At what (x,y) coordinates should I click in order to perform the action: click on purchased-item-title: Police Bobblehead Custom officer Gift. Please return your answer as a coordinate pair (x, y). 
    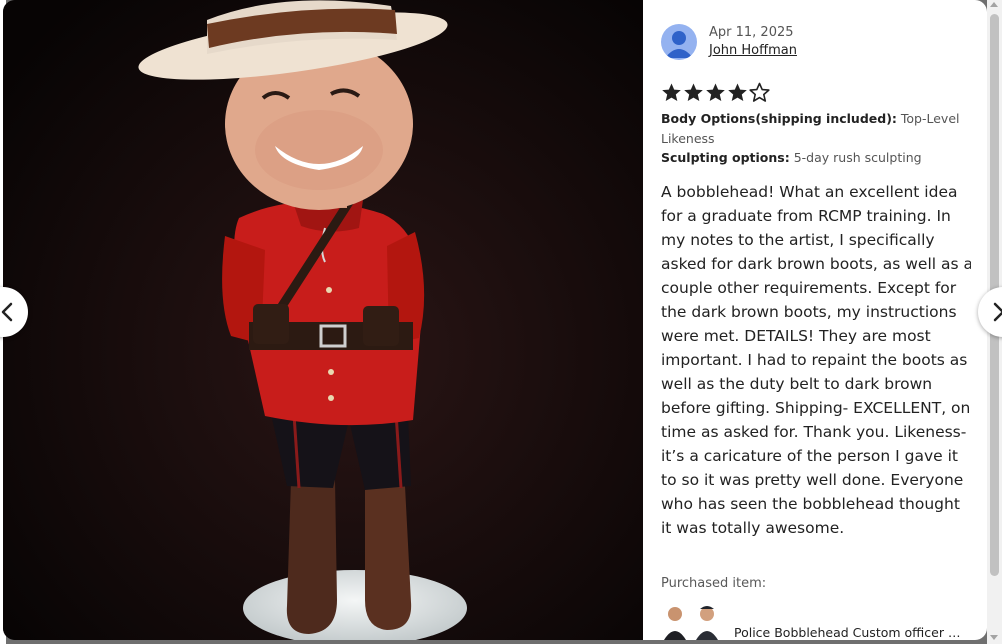
    Looking at the image, I should click on (852, 632).